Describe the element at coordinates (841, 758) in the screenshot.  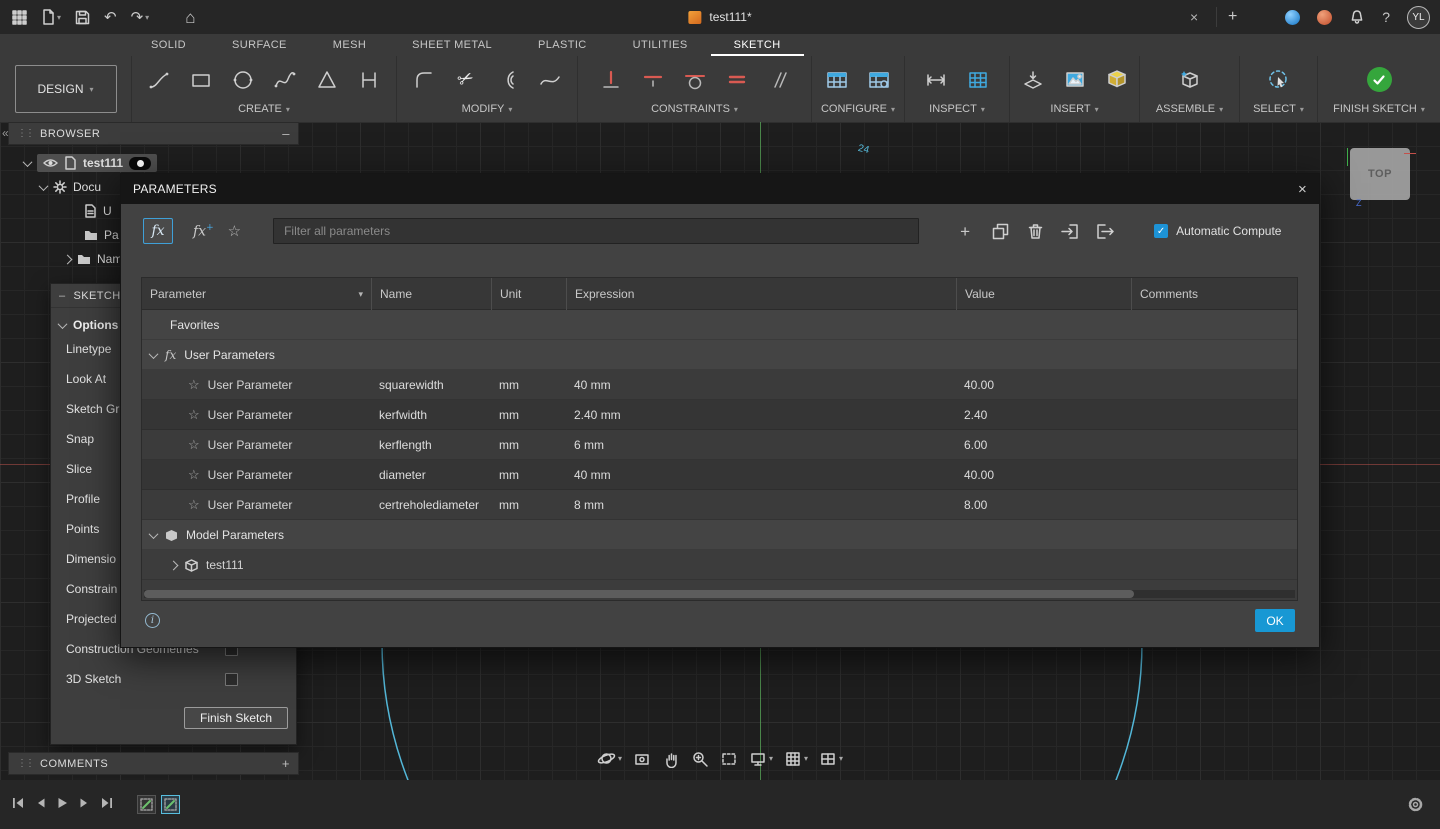
I see `viewports-caret-icon: ▾` at that location.